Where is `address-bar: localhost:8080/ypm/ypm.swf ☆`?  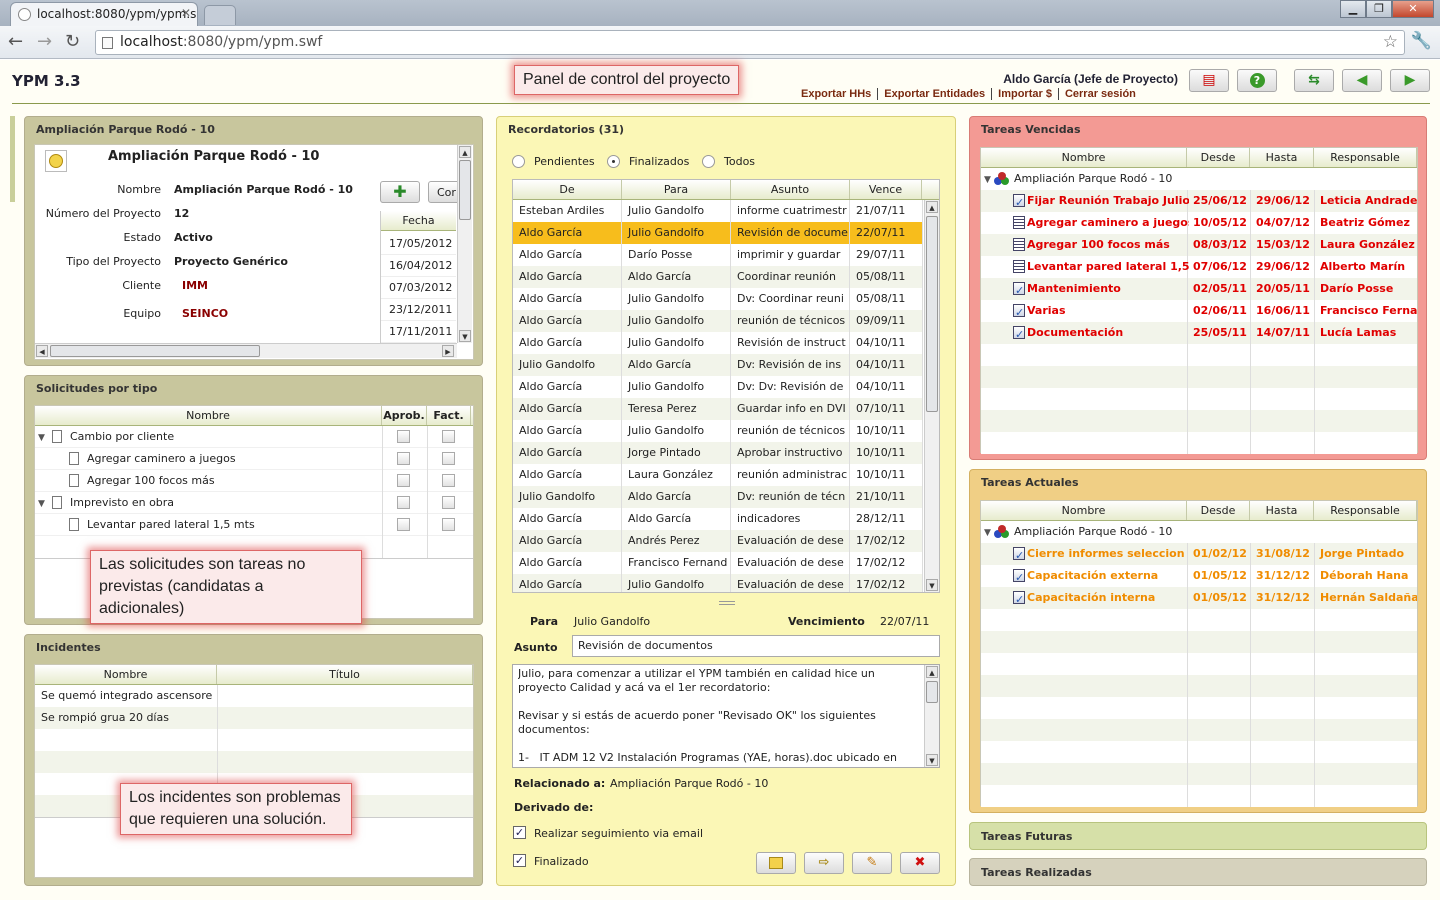 address-bar: localhost:8080/ypm/ypm.swf ☆ is located at coordinates (750, 42).